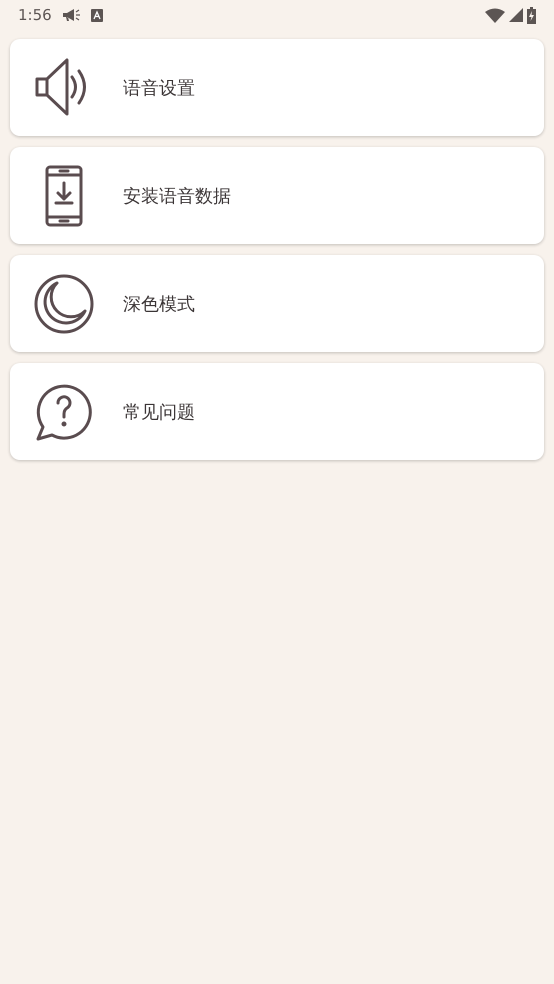  What do you see at coordinates (277, 87) in the screenshot?
I see `menu-item: 语音设置` at bounding box center [277, 87].